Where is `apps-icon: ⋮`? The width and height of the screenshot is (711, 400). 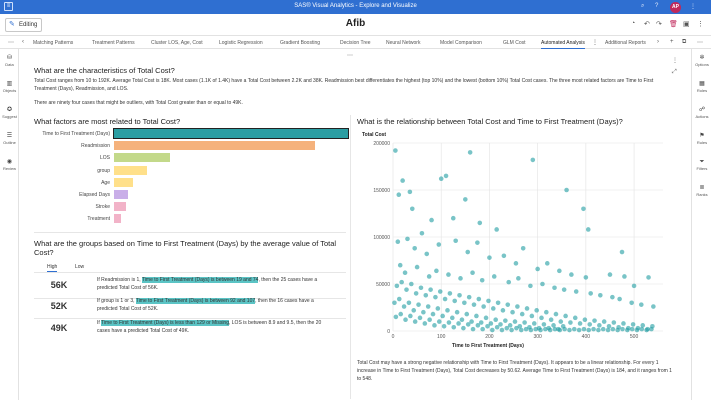
apps-icon: ⋮ is located at coordinates (693, 6).